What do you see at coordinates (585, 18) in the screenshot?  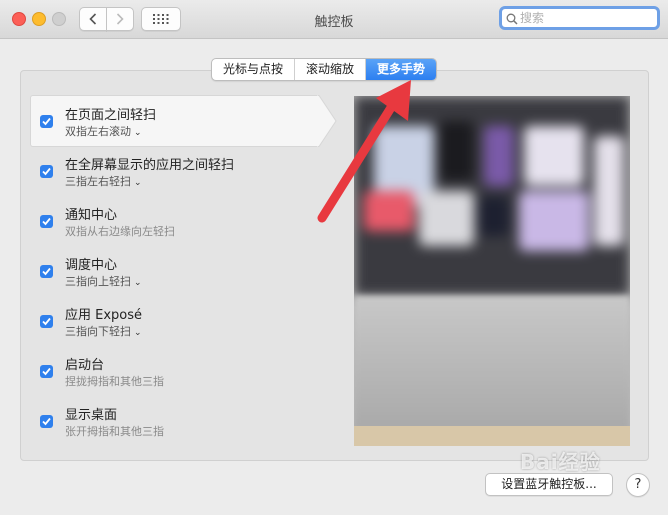 I see `search-input` at bounding box center [585, 18].